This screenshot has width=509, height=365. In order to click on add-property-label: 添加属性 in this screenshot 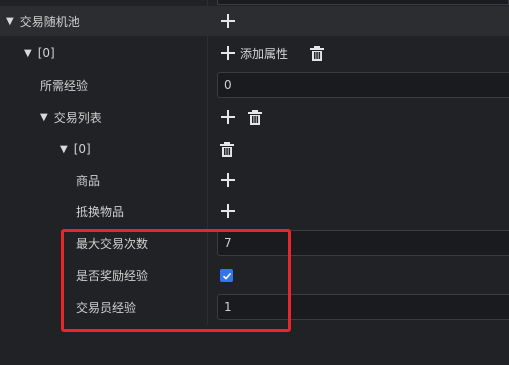, I will do `click(264, 53)`.